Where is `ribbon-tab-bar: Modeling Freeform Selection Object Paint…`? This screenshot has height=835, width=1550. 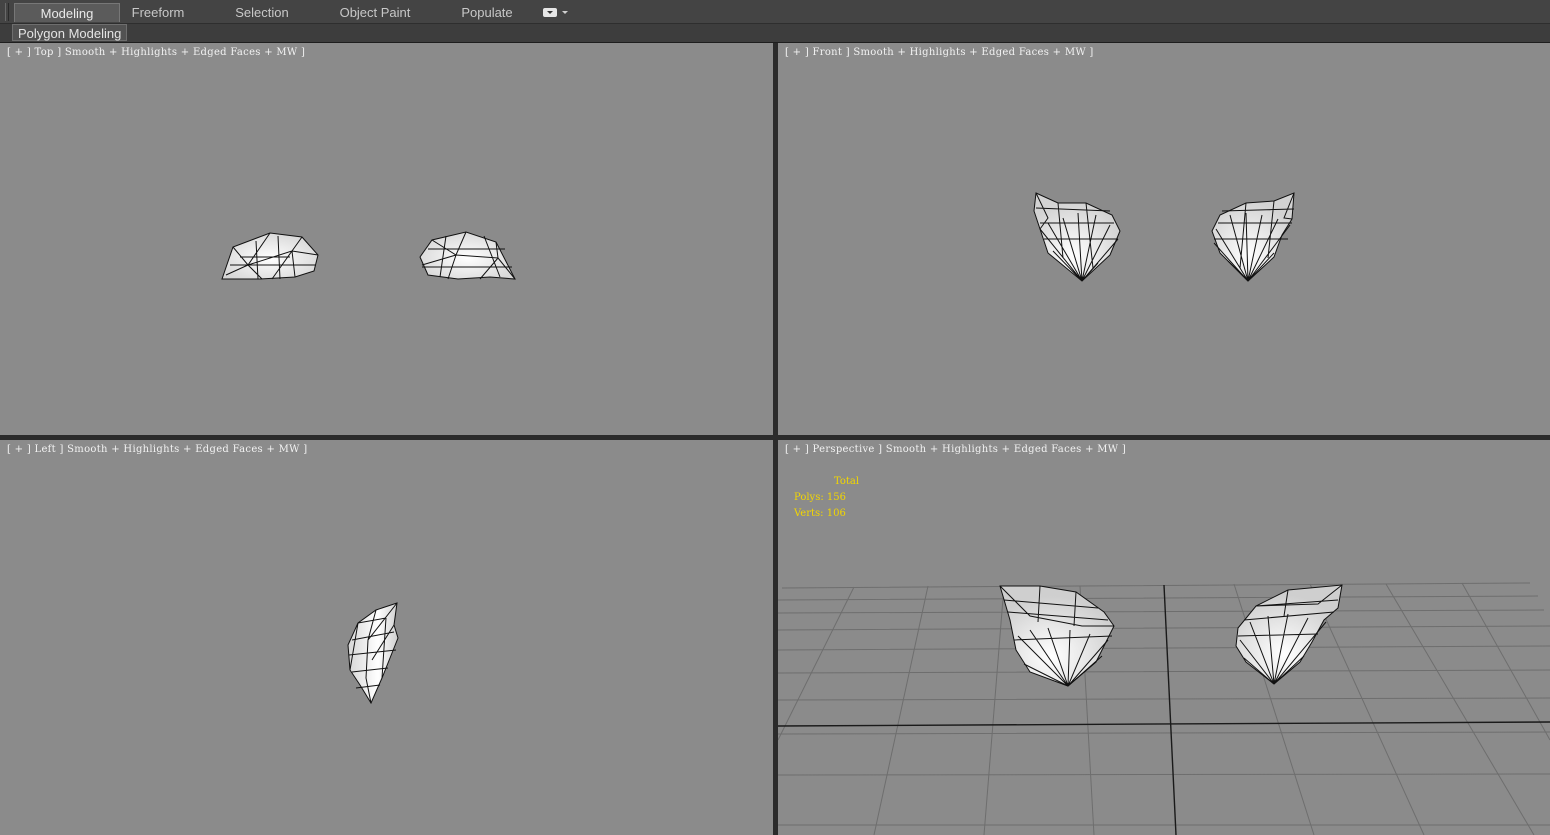
ribbon-tab-bar: Modeling Freeform Selection Object Paint… is located at coordinates (775, 12).